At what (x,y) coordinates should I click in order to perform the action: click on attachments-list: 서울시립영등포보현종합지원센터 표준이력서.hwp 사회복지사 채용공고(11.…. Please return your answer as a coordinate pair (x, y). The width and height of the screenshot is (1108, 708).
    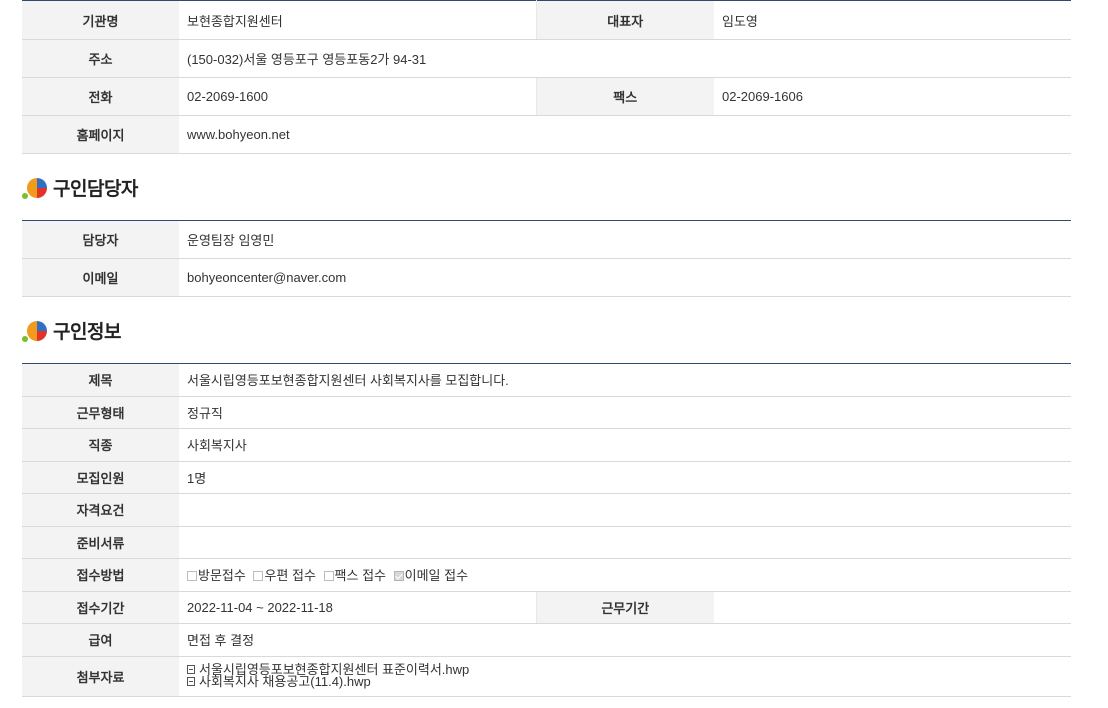
    Looking at the image, I should click on (625, 676).